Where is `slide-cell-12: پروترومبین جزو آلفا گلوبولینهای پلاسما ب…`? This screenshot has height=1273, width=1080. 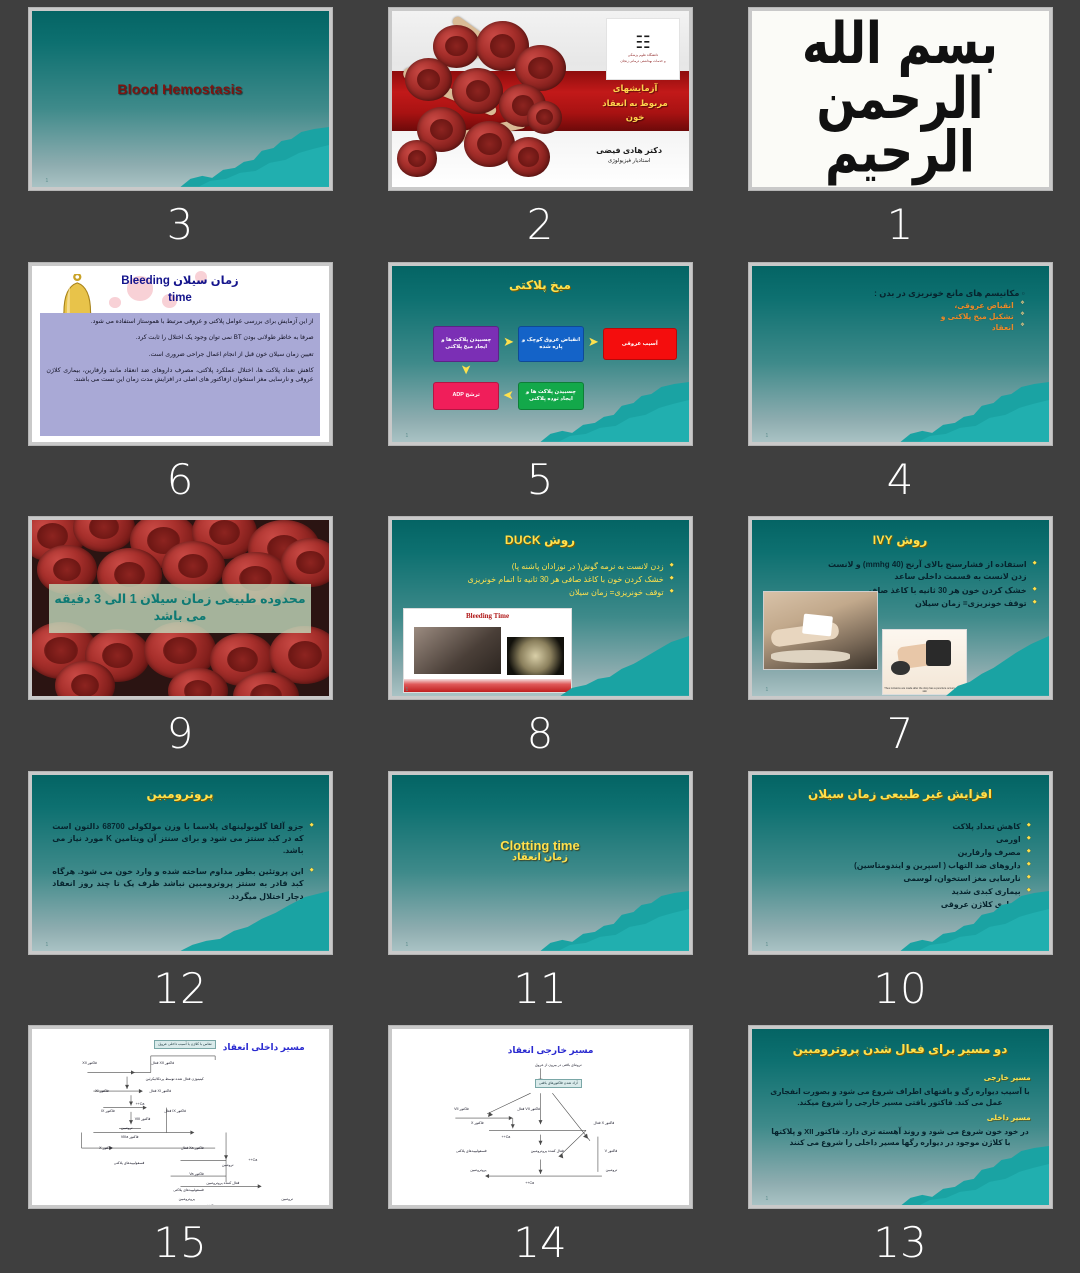
slide-cell-12: پروترومبین جزو آلفا گلوبولینهای پلاسما ب… is located at coordinates (180, 891).